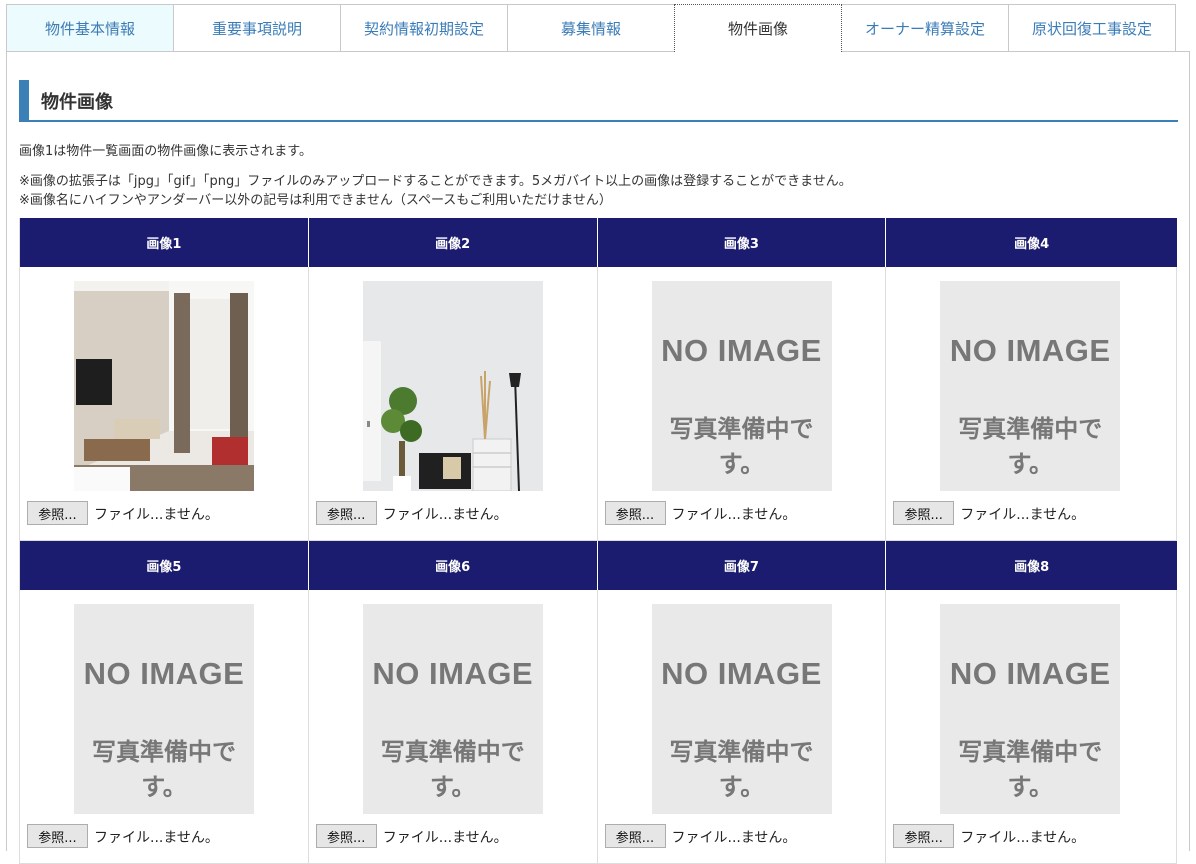  What do you see at coordinates (1032, 567) in the screenshot?
I see `image-header: 画像8` at bounding box center [1032, 567].